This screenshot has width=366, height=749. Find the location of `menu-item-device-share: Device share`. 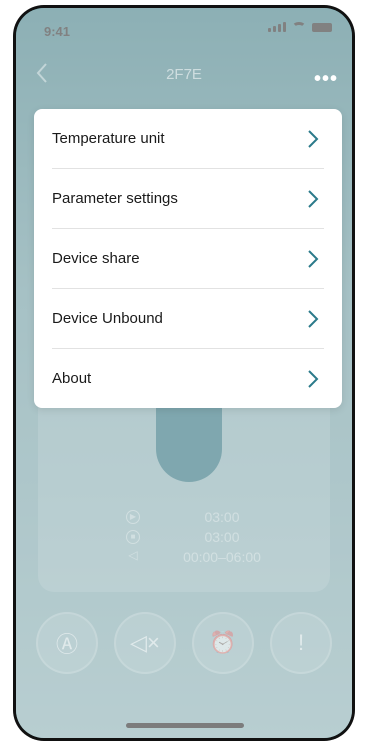

menu-item-device-share: Device share is located at coordinates (188, 259).